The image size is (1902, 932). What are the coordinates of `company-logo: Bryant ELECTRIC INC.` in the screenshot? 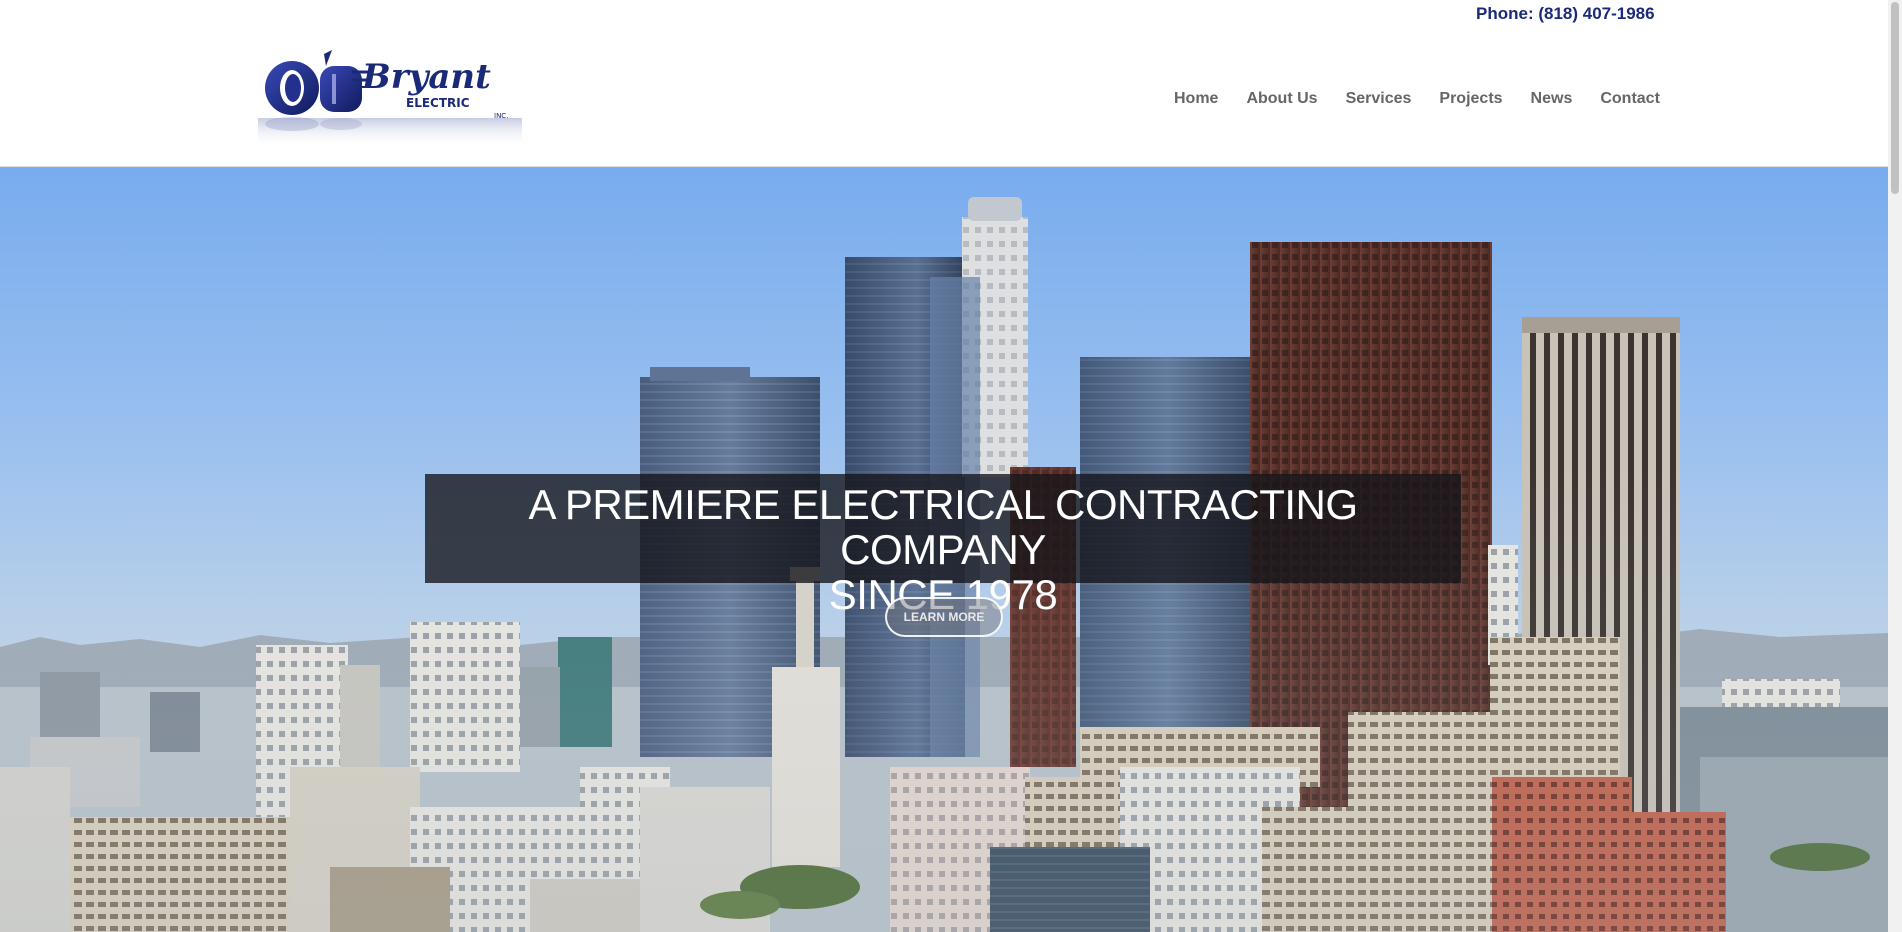 It's located at (390, 96).